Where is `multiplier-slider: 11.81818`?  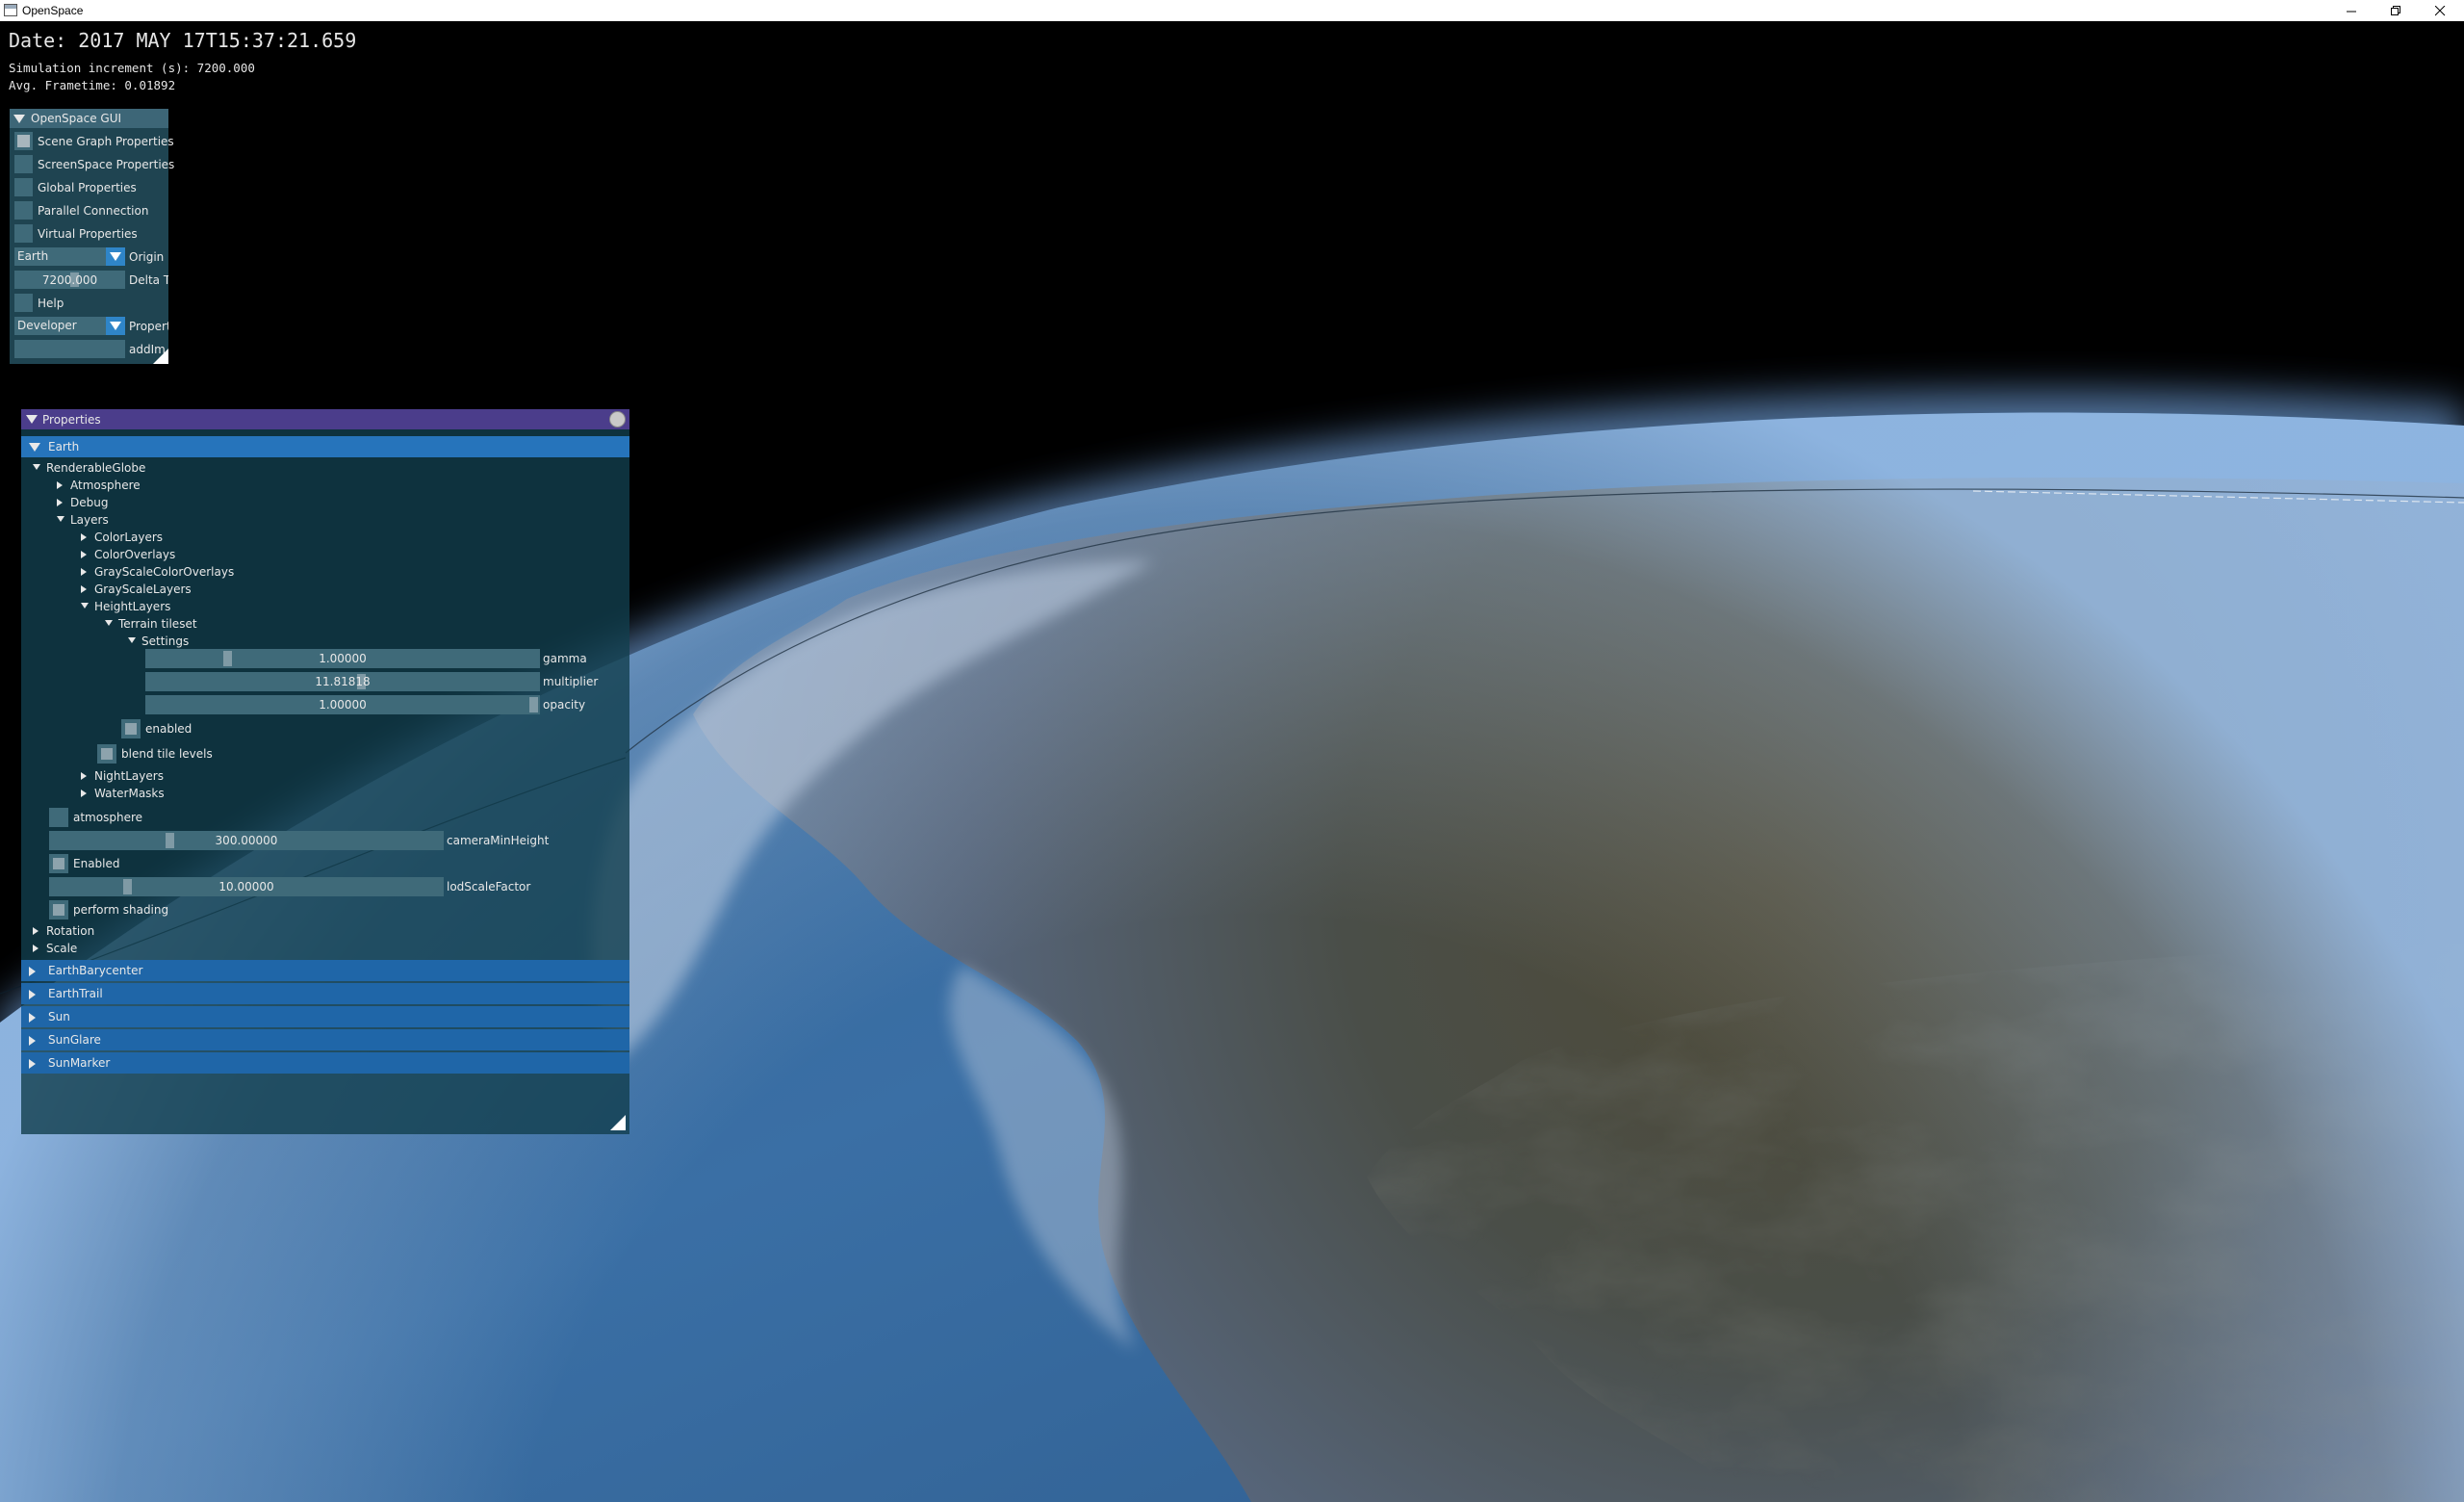
multiplier-slider: 11.81818 is located at coordinates (342, 681).